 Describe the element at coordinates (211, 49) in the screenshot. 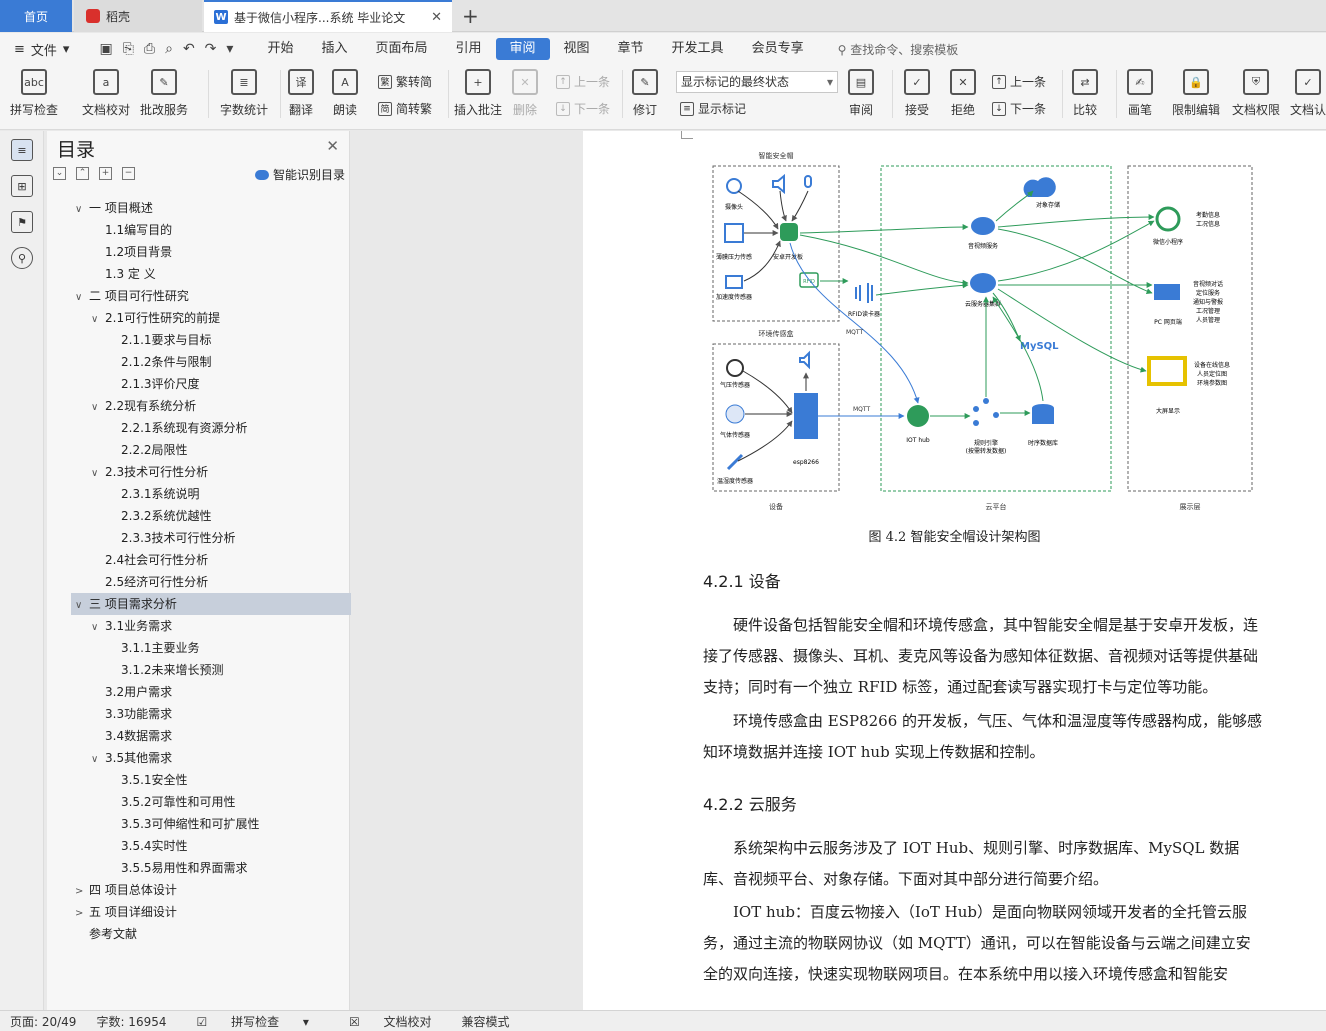

I see `redo-icon: ↷` at that location.